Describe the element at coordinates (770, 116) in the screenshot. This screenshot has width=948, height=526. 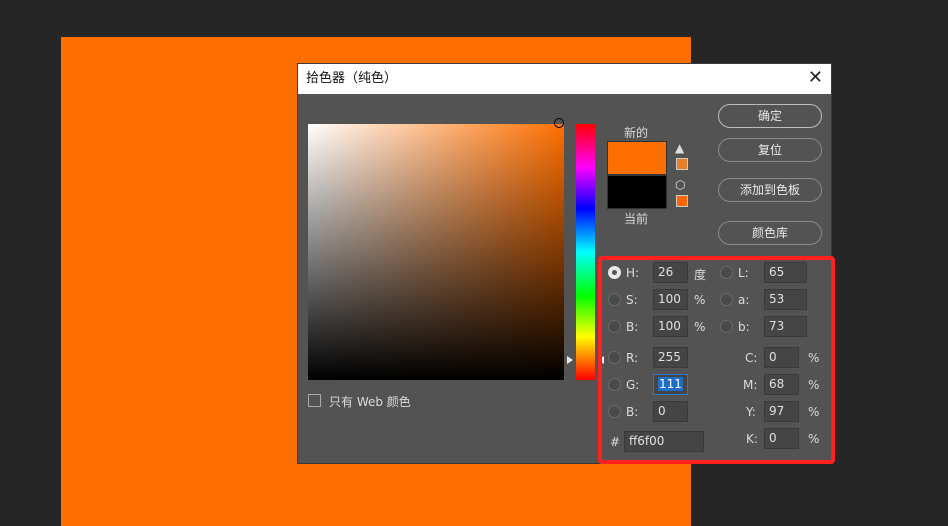
I see `ok-button: 确定` at that location.